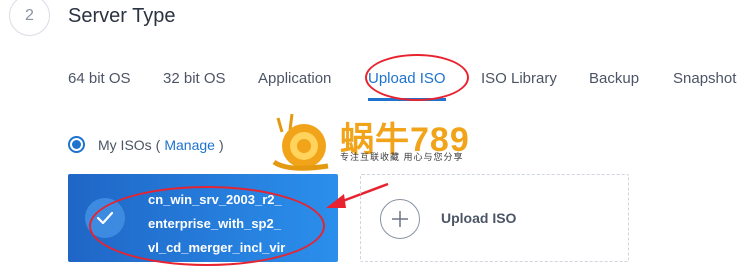  I want to click on manage-paren-close: ), so click(221, 144).